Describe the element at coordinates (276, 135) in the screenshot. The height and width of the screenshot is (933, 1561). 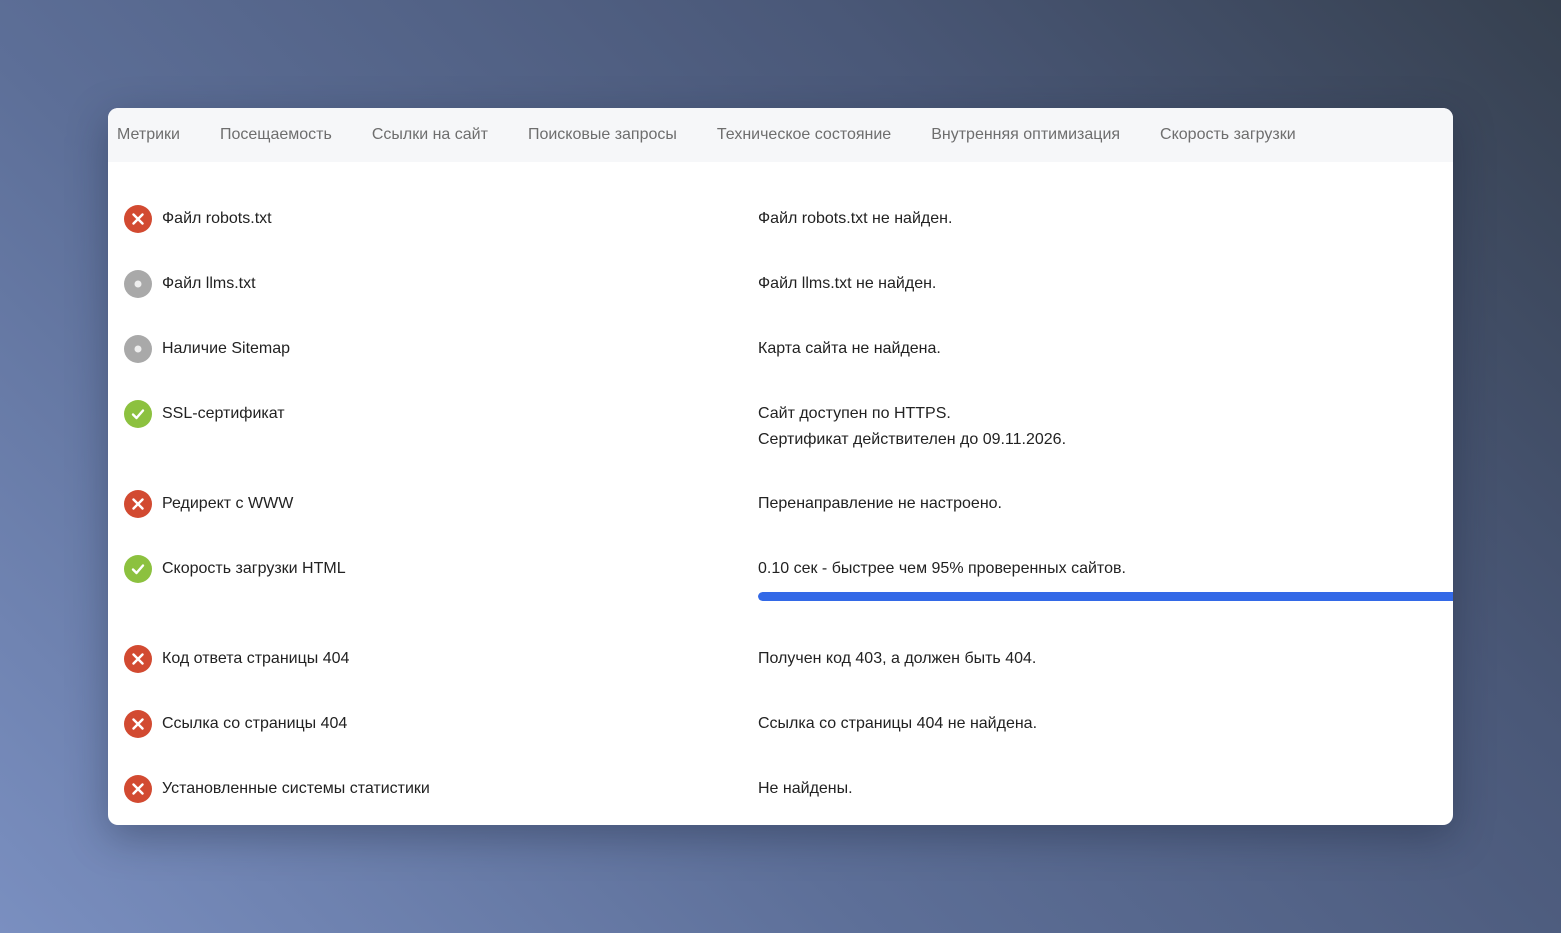
I see `tab-traffic: Посещаемость` at that location.